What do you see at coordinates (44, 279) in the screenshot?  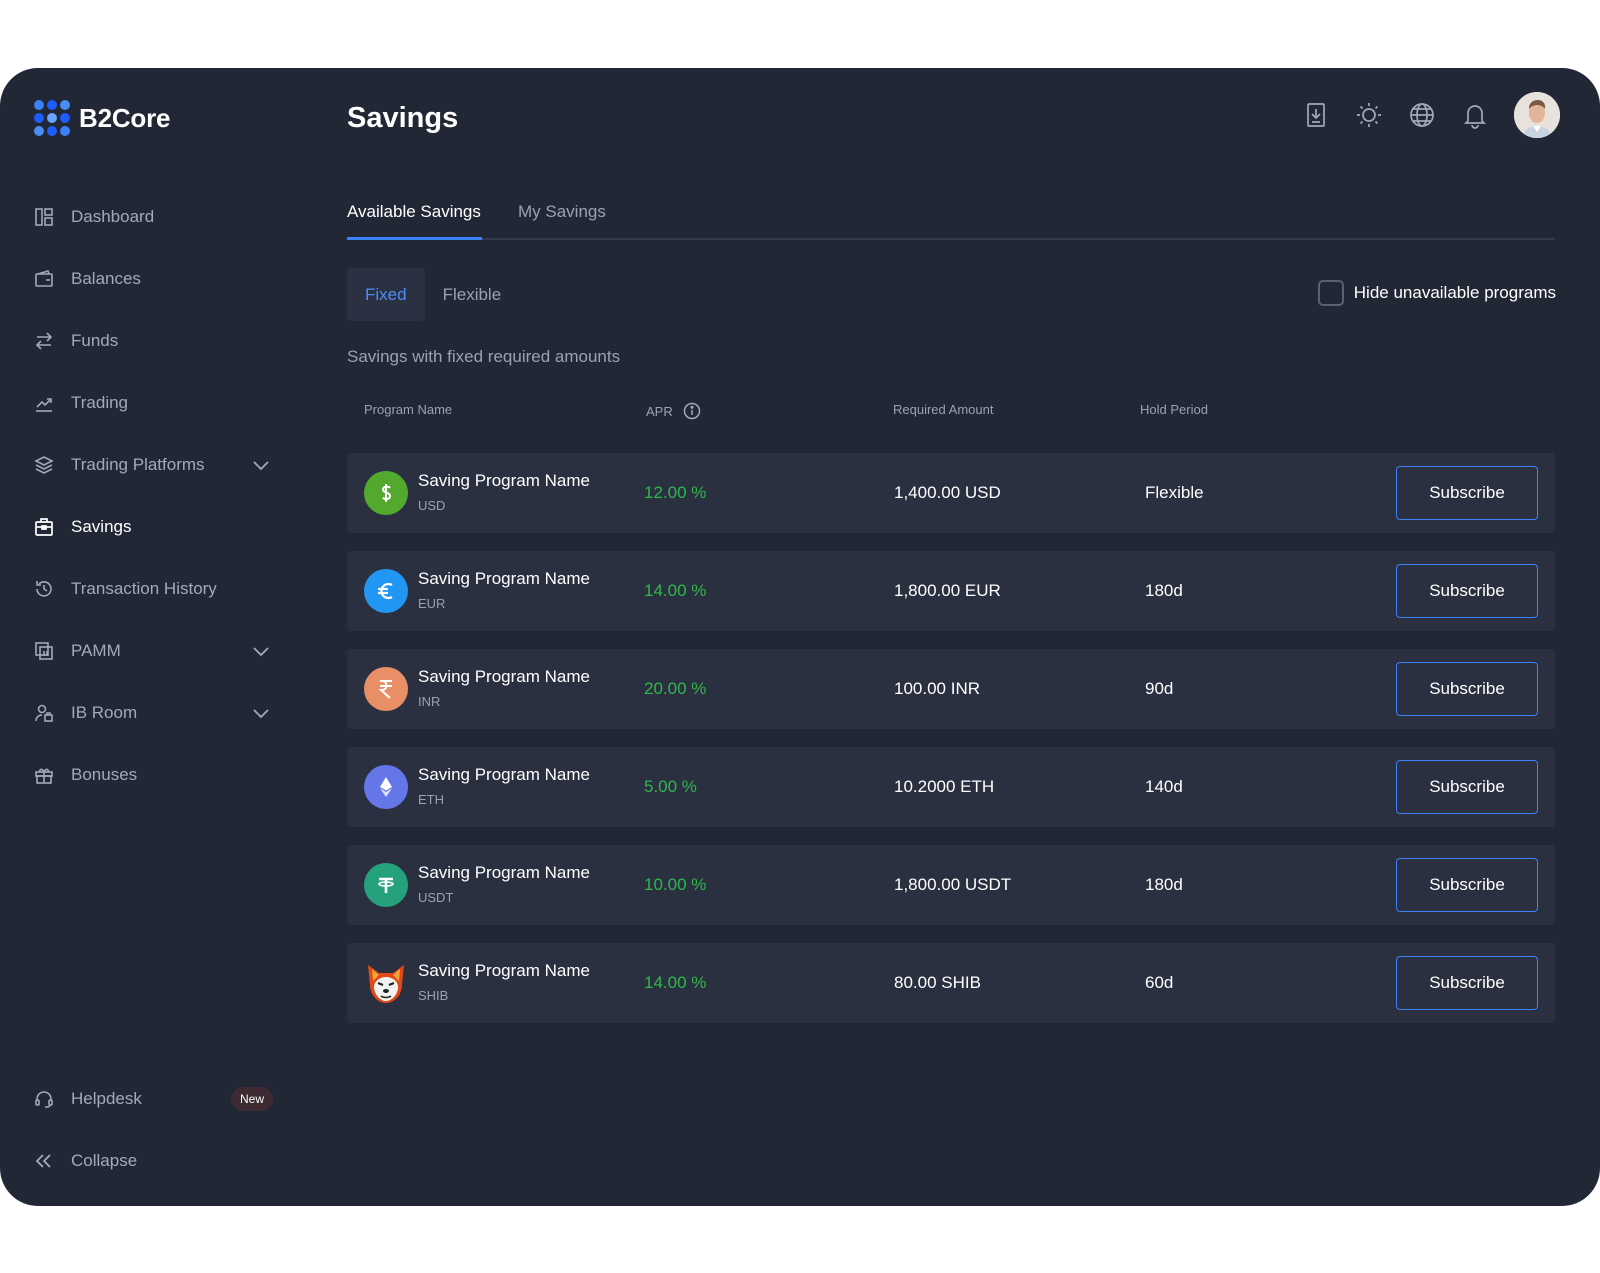 I see `wallet-icon` at bounding box center [44, 279].